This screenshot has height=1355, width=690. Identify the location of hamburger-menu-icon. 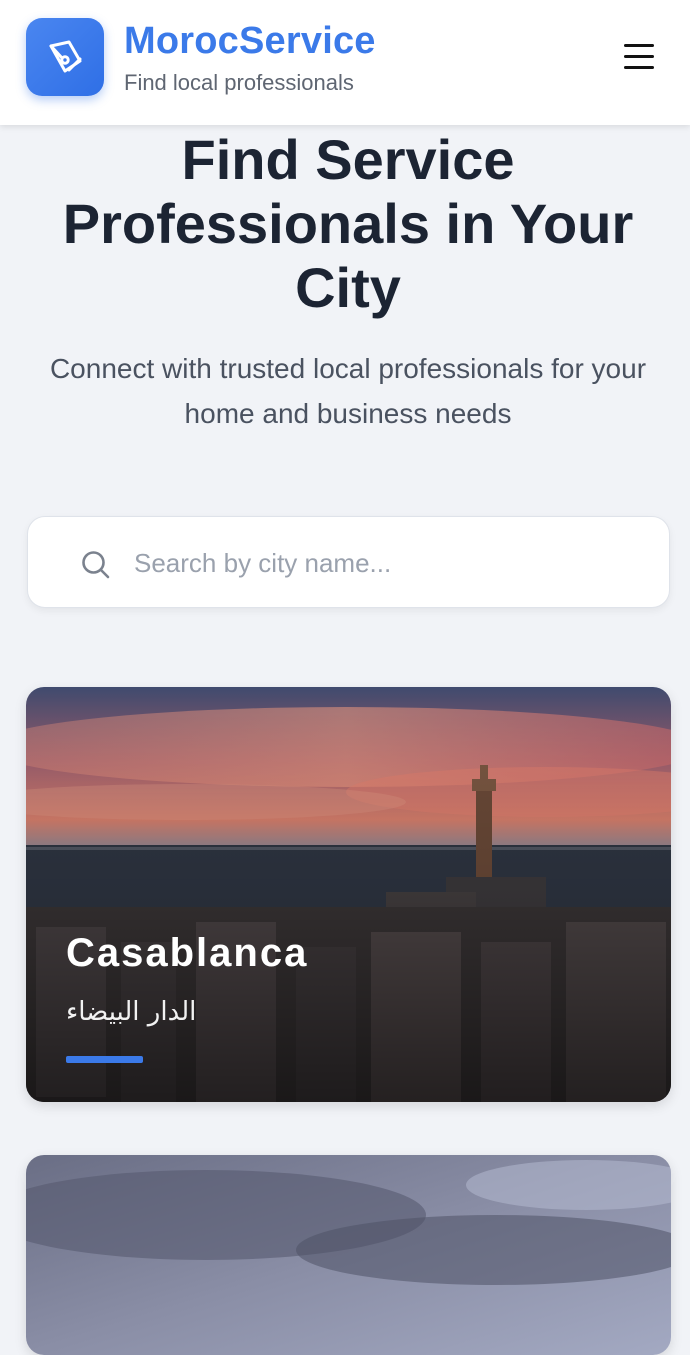
(639, 57).